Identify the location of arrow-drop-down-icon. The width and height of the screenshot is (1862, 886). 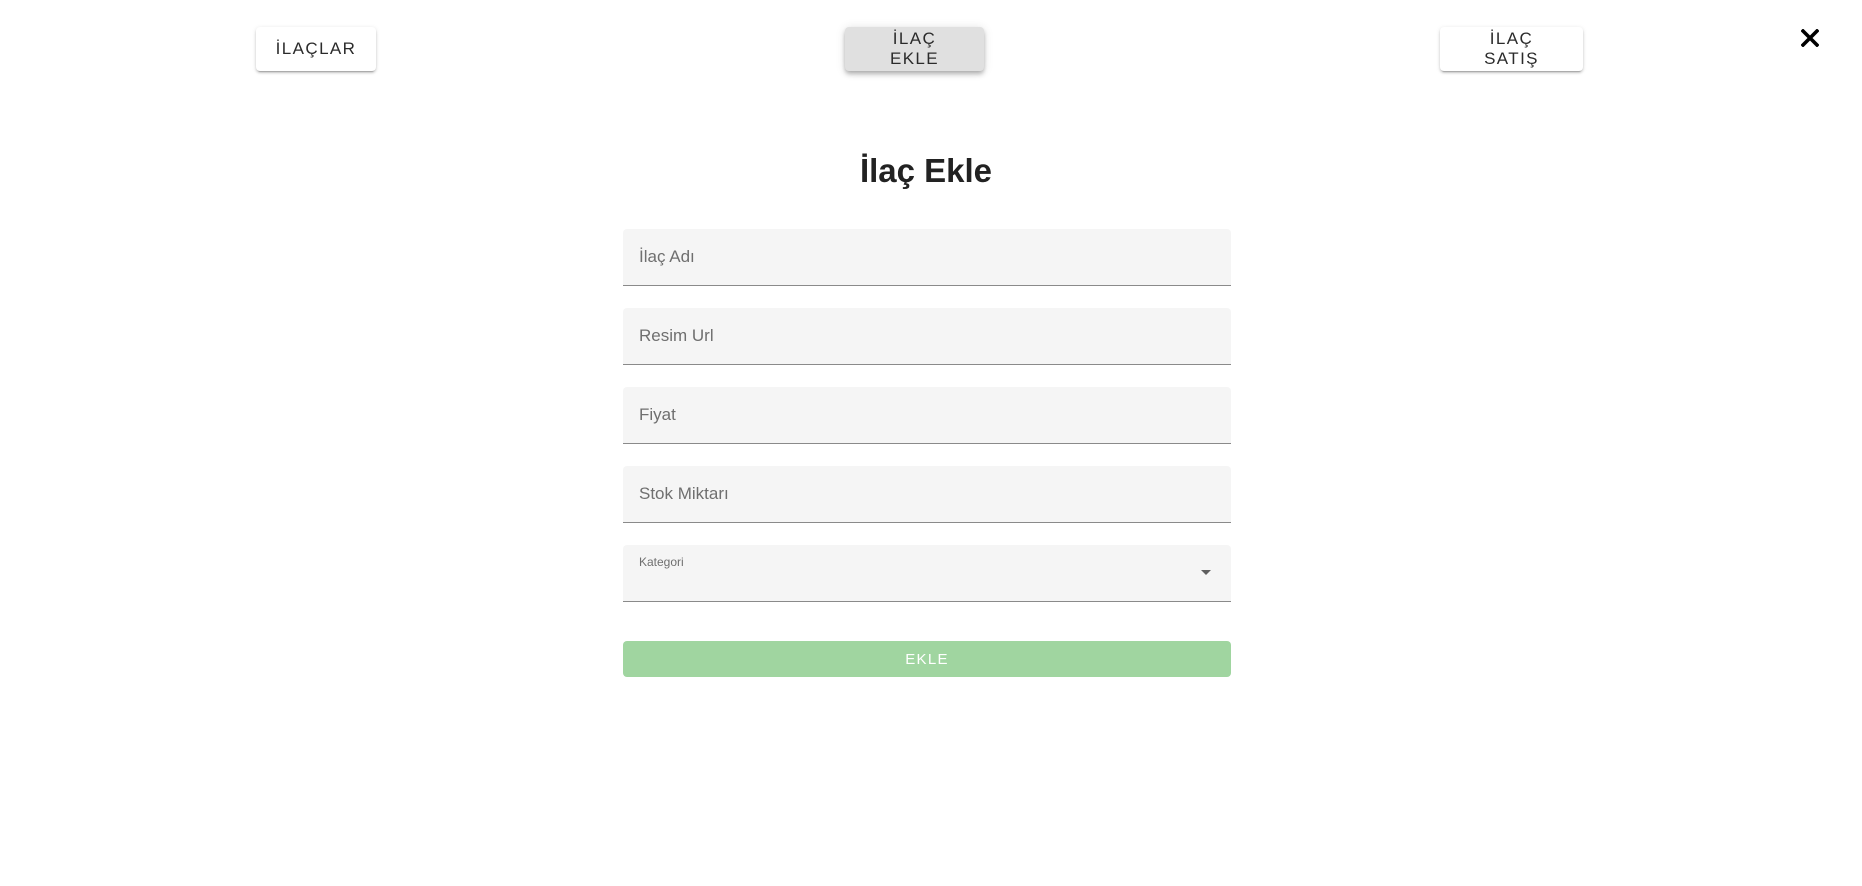
(1206, 572).